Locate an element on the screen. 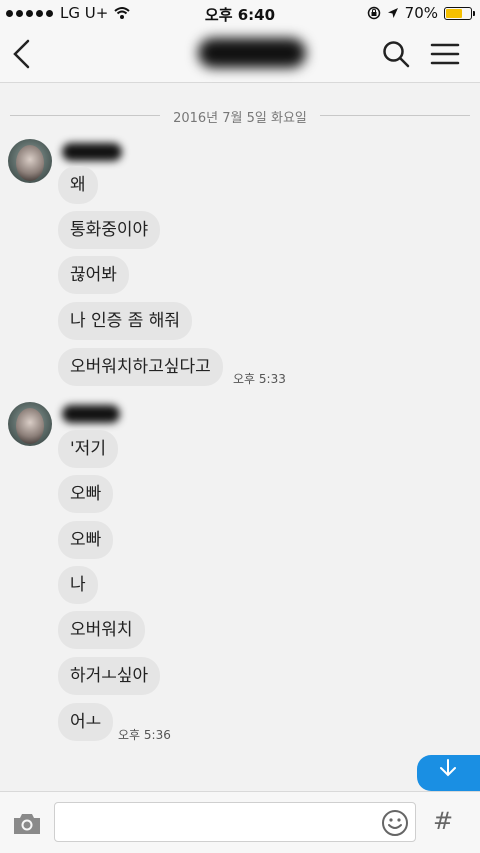 This screenshot has height=853, width=480. battery-icon is located at coordinates (459, 13).